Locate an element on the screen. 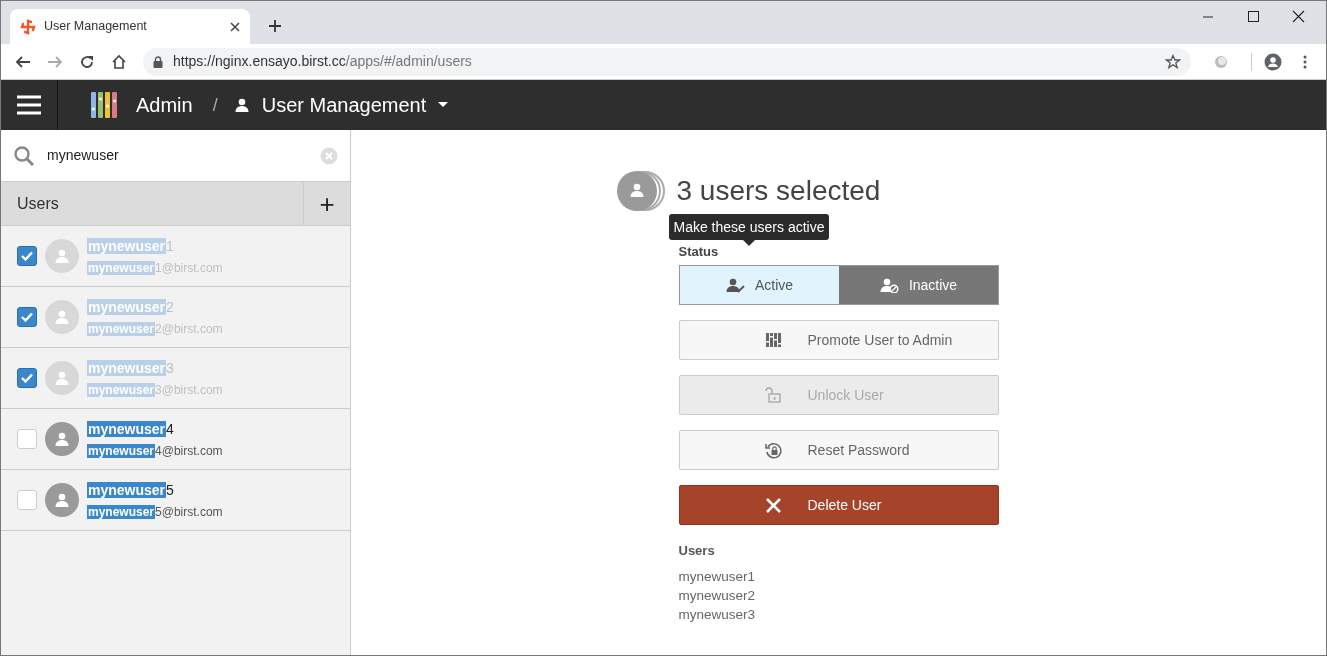 This screenshot has height=656, width=1327. user-name: mynewuser5 is located at coordinates (131, 490).